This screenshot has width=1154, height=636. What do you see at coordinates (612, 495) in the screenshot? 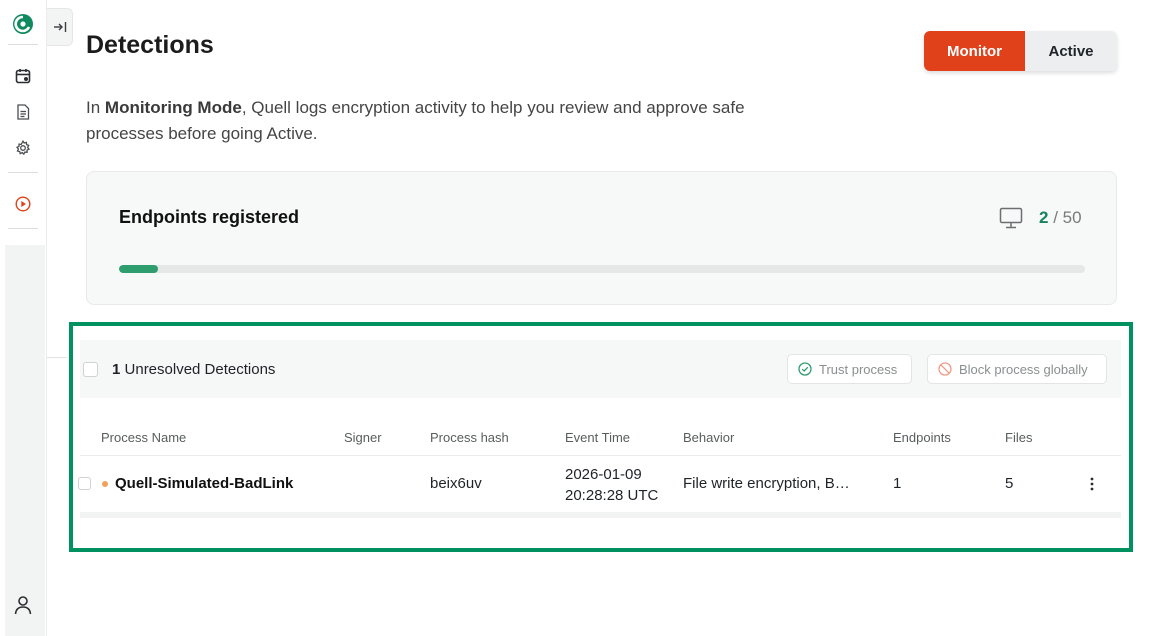
I see `cell-event-clock: 20:28:28 UTC` at bounding box center [612, 495].